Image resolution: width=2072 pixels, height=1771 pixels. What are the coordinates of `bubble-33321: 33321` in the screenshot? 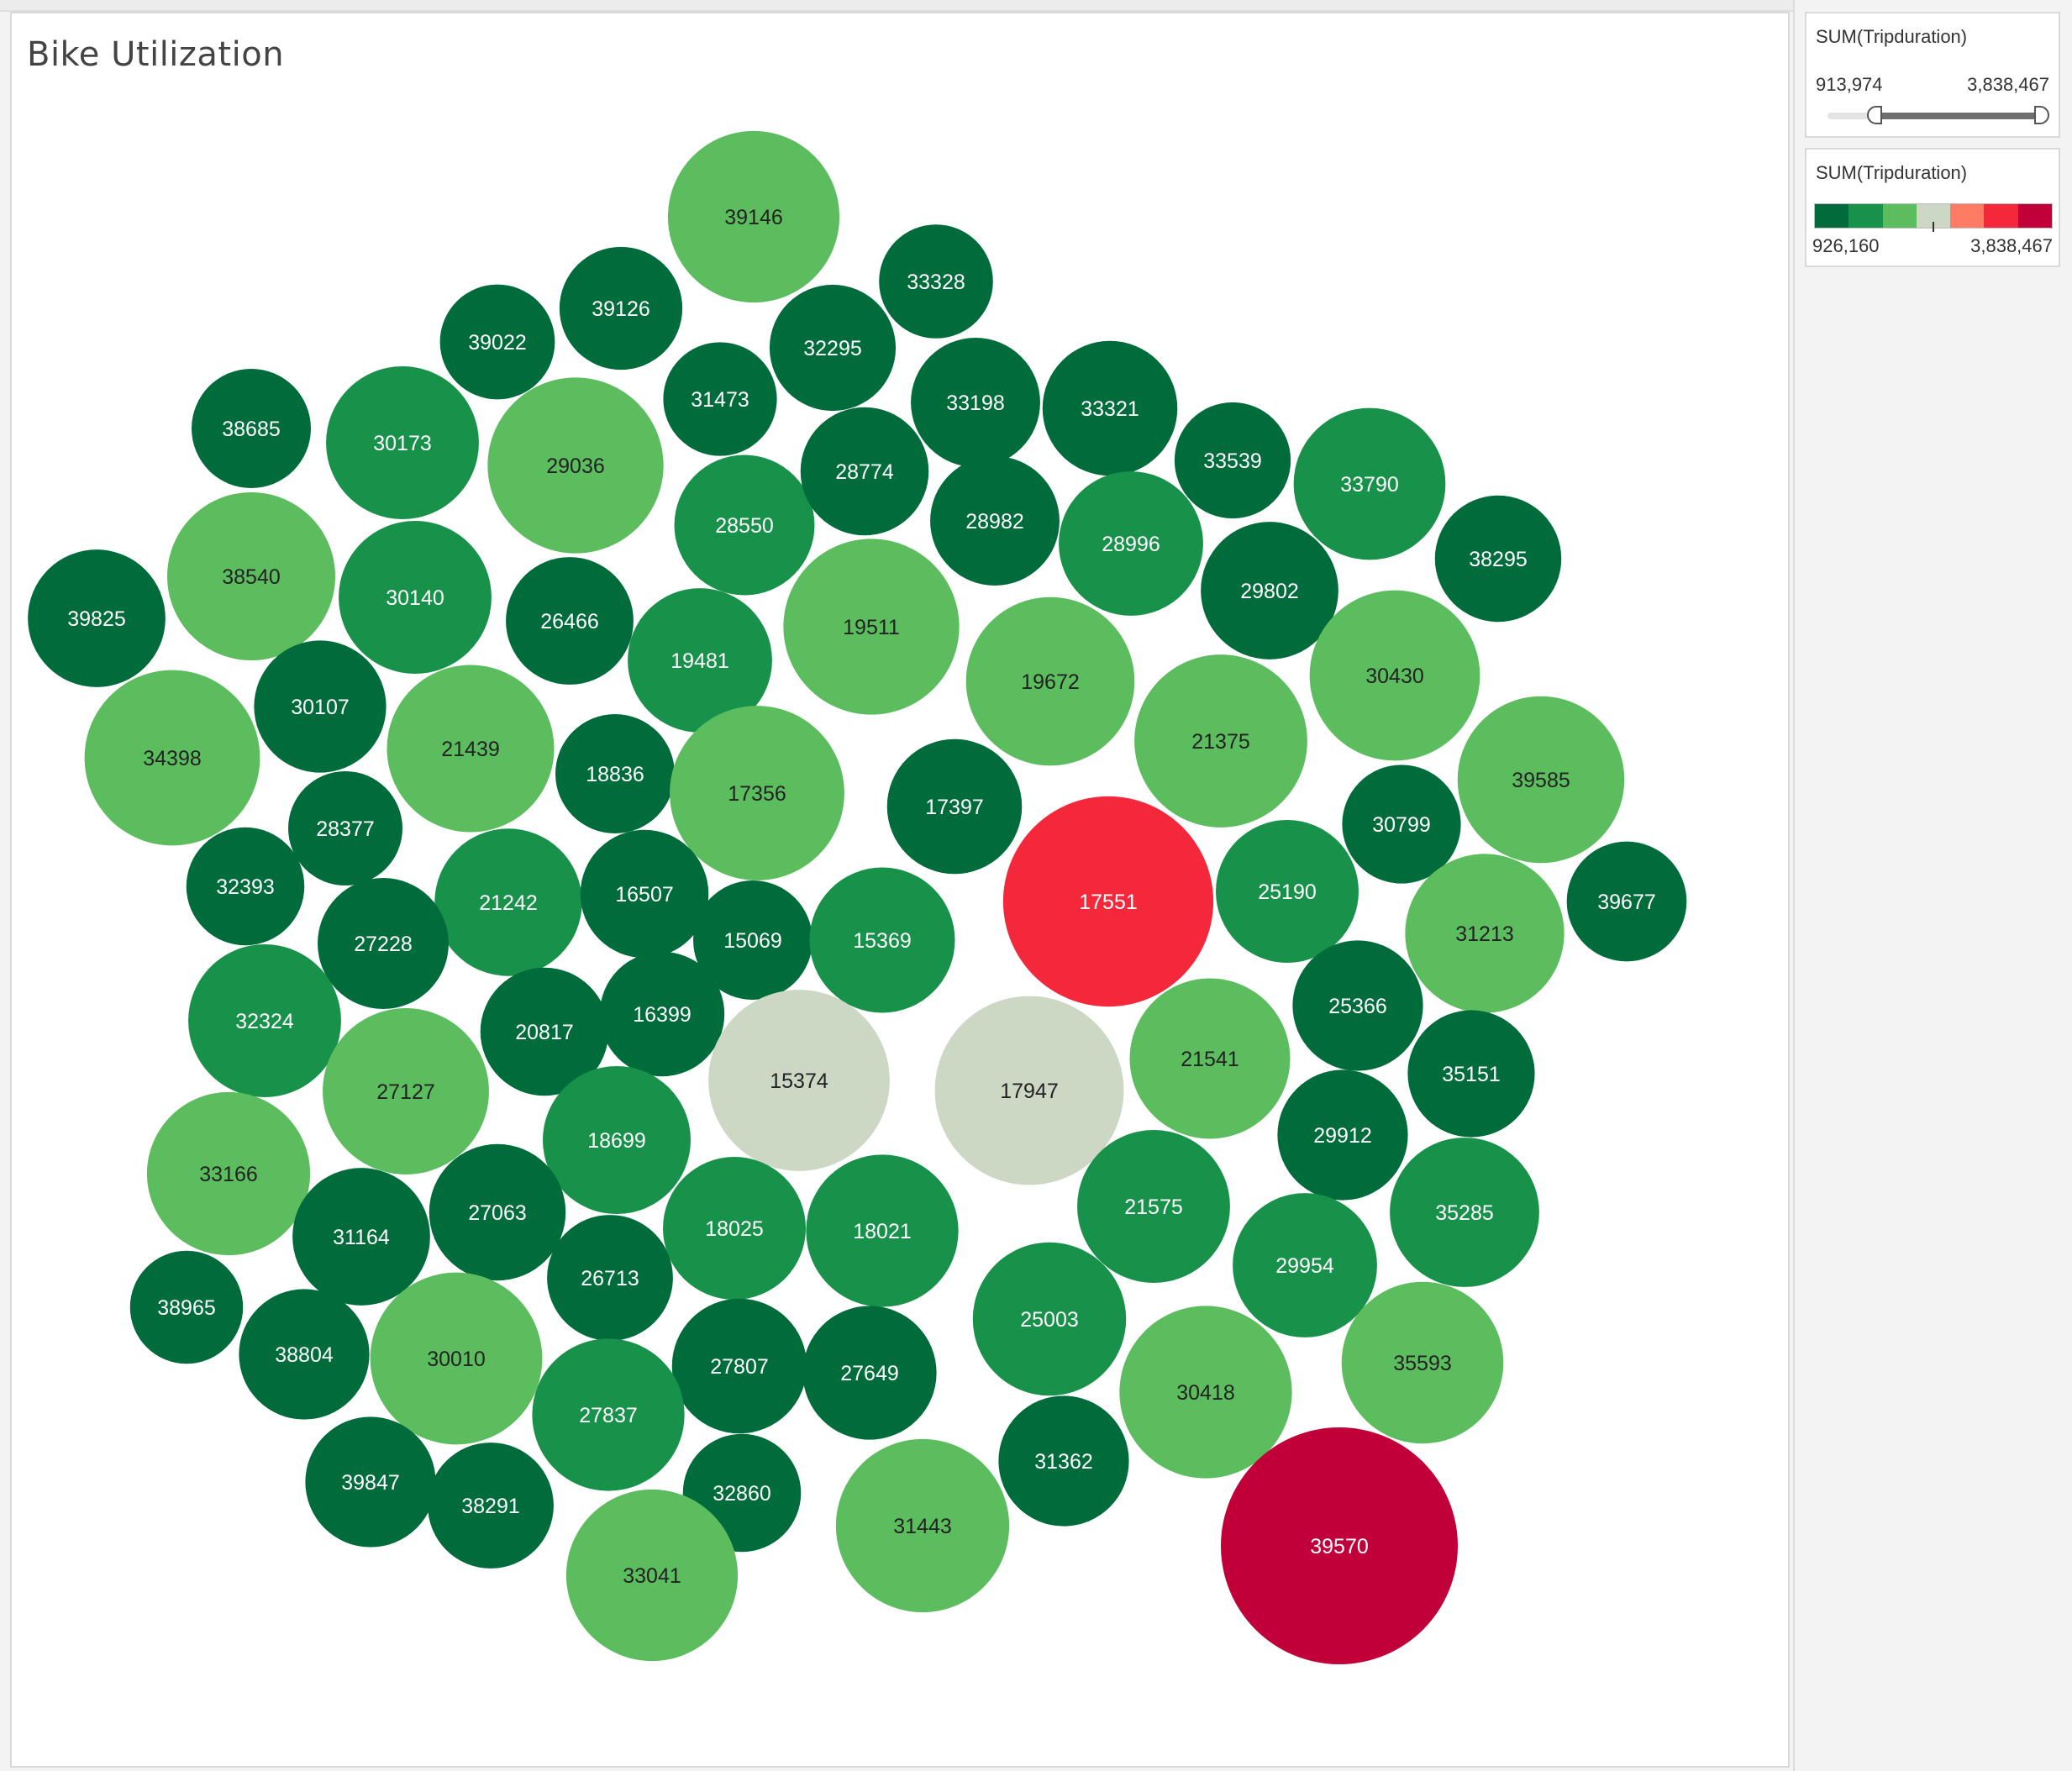 It's located at (1110, 408).